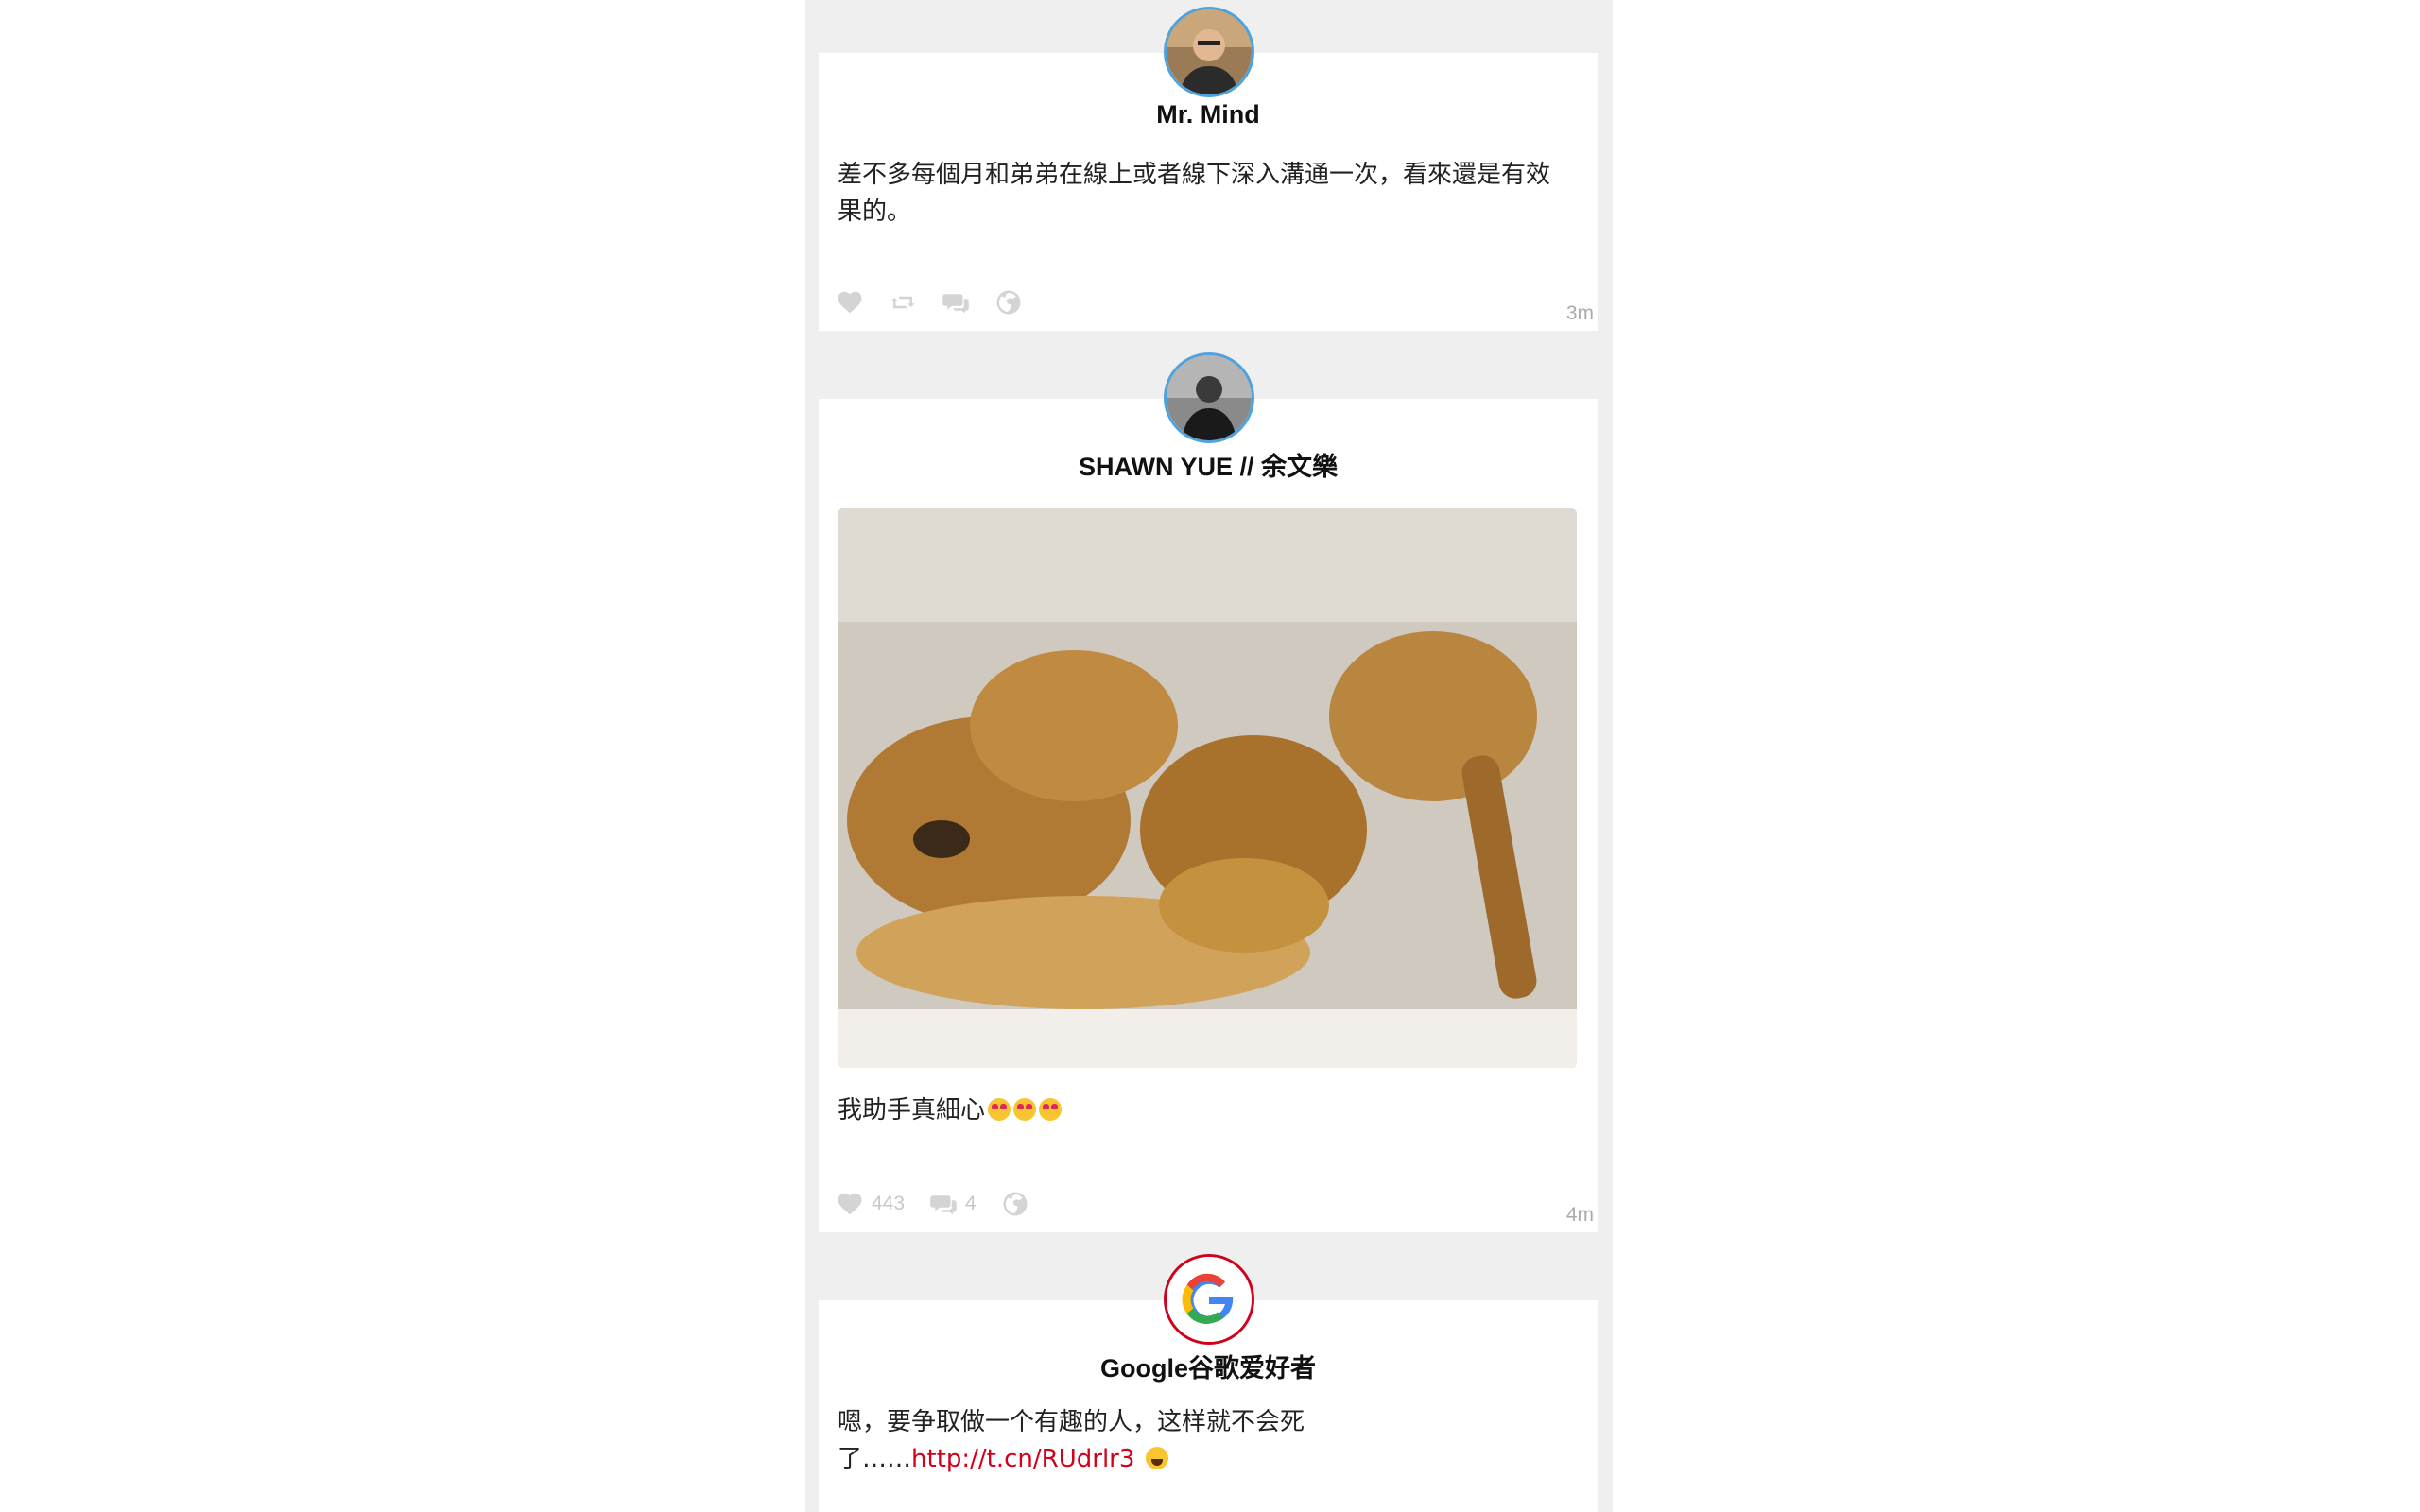 The image size is (2420, 1512). What do you see at coordinates (1194, 193) in the screenshot?
I see `post-text: 差不多每個月和弟弟在線上或者線下深入溝通一次，看來還是有效果的。` at bounding box center [1194, 193].